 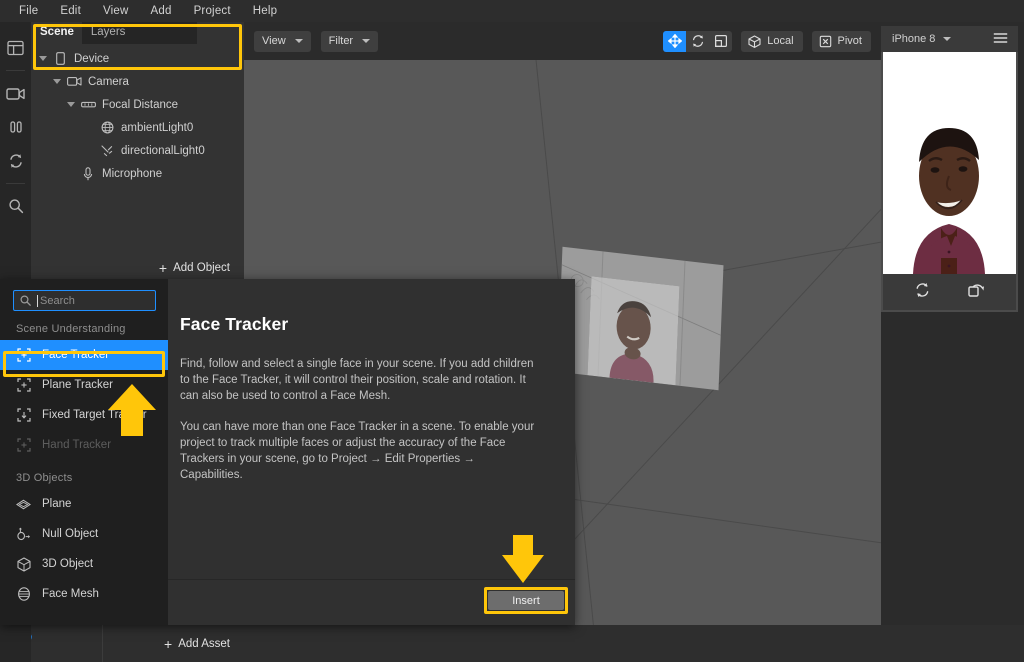 I want to click on asset-item-3d-object: 3D Object, so click(x=84, y=564).